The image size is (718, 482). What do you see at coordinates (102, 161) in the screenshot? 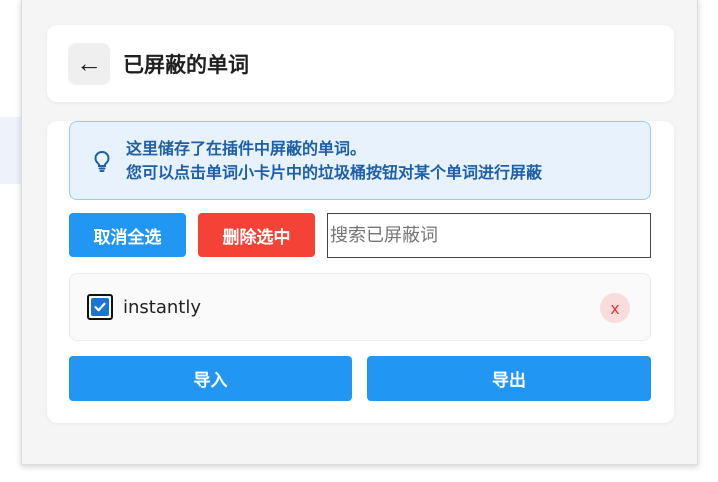
I see `lightbulb-icon` at bounding box center [102, 161].